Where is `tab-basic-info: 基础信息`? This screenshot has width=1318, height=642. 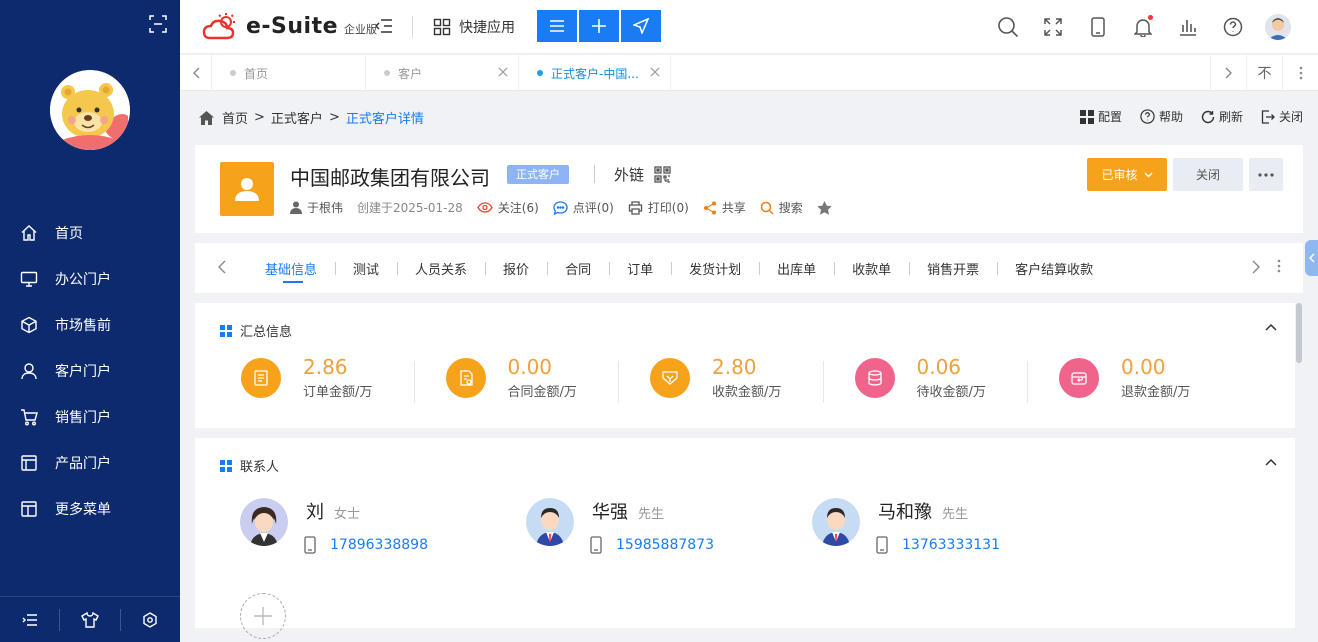 tab-basic-info: 基础信息 is located at coordinates (291, 268).